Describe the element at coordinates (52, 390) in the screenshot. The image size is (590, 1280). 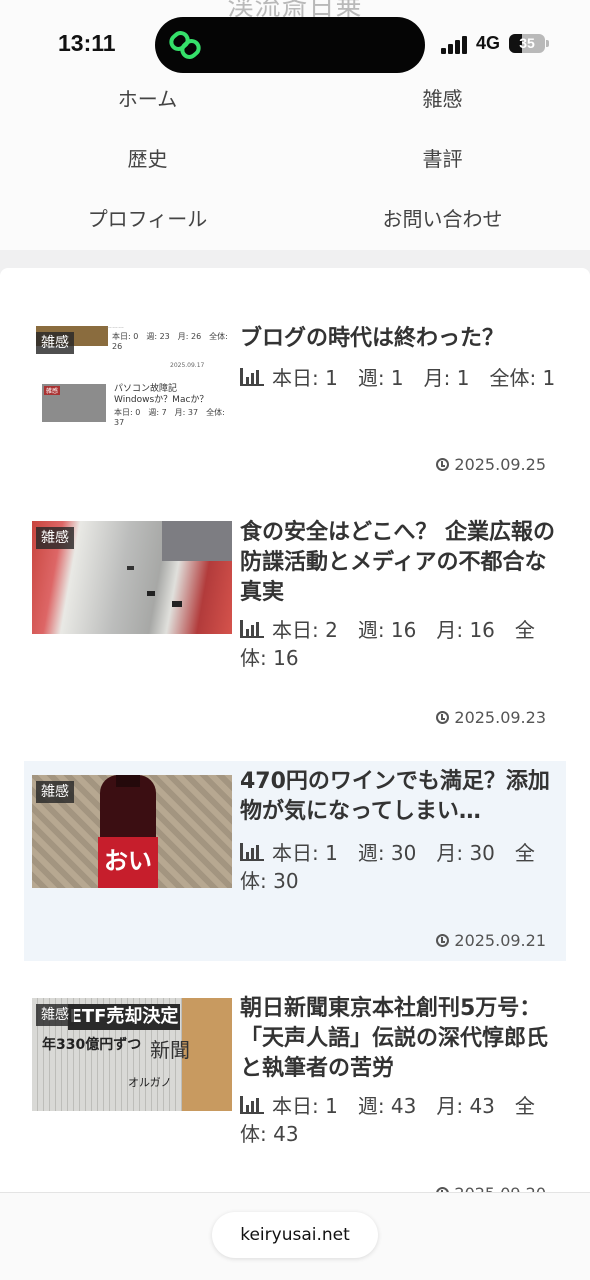
I see `thumb-badge: 雑感` at that location.